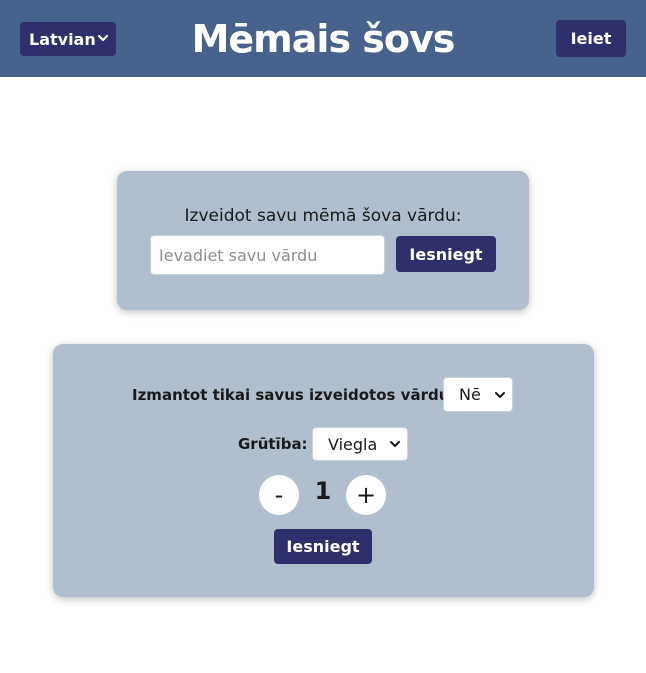 The image size is (646, 673). What do you see at coordinates (591, 38) in the screenshot?
I see `login-button: Ieiet` at bounding box center [591, 38].